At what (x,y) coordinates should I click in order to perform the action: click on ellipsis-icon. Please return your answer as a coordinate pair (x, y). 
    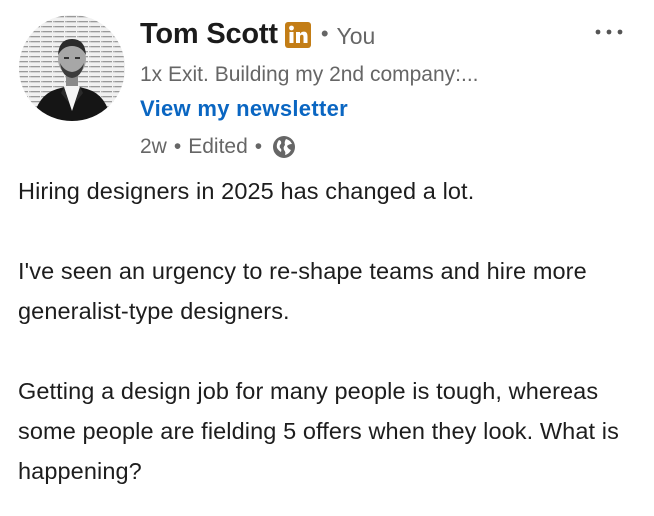
    Looking at the image, I should click on (609, 32).